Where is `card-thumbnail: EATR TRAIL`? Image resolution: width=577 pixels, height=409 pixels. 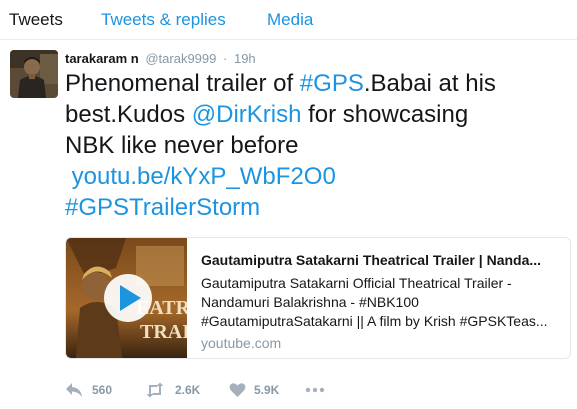 card-thumbnail: EATR TRAIL is located at coordinates (126, 298).